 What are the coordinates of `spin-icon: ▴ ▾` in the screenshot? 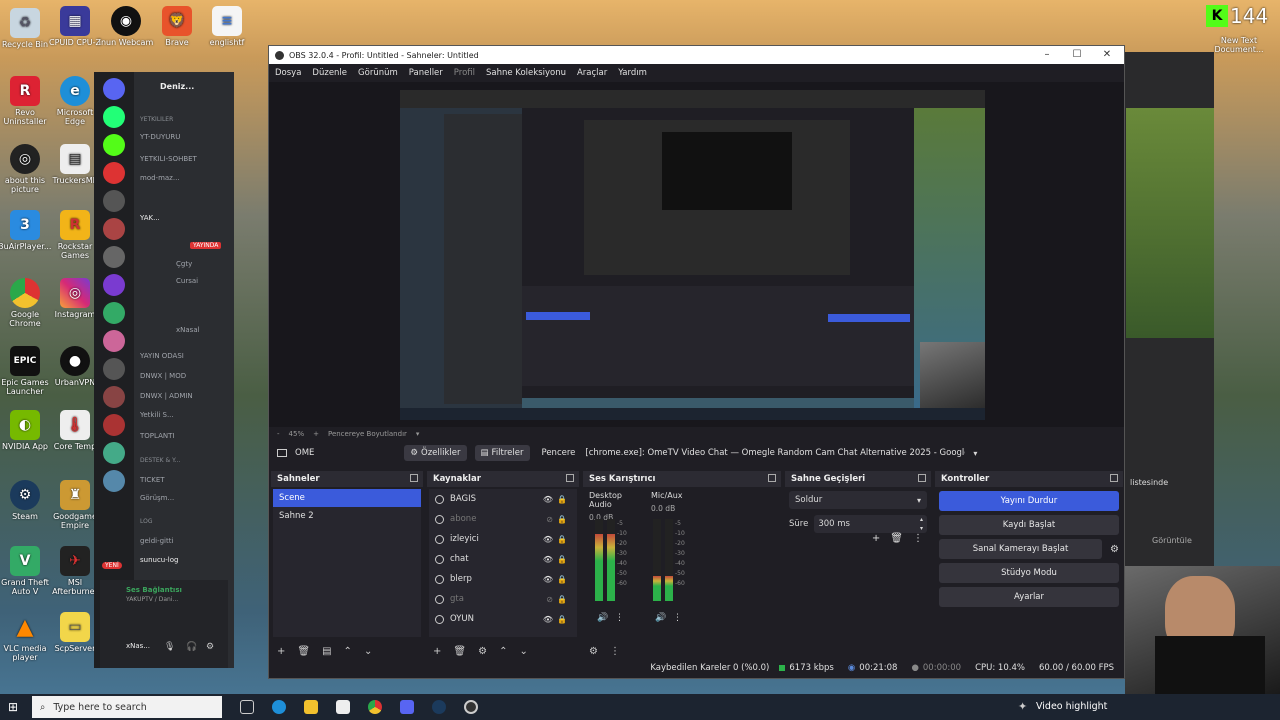 It's located at (921, 524).